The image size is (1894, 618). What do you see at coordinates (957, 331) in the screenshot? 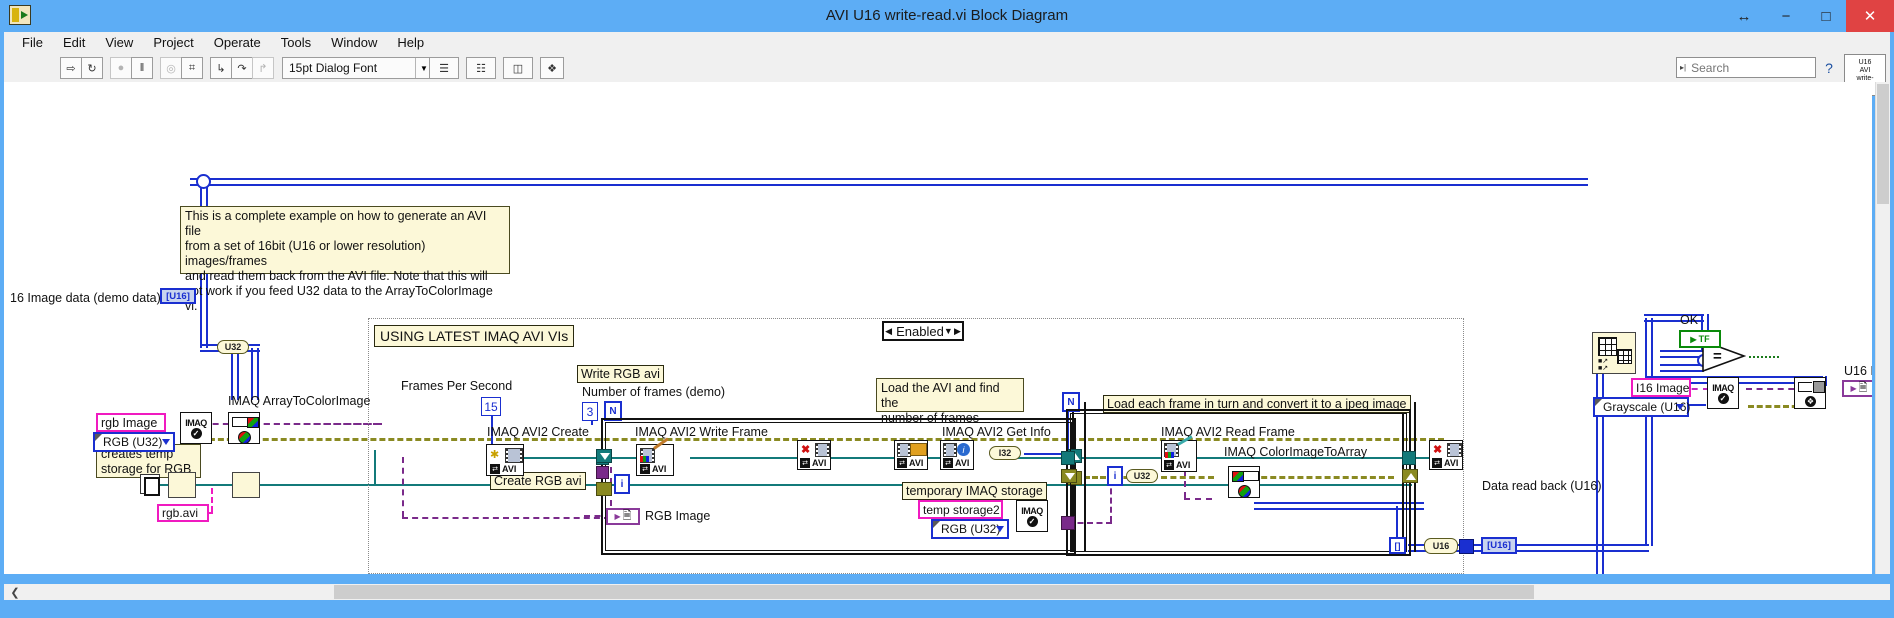
I see `case-next-arrow-icon: ▶` at bounding box center [957, 331].